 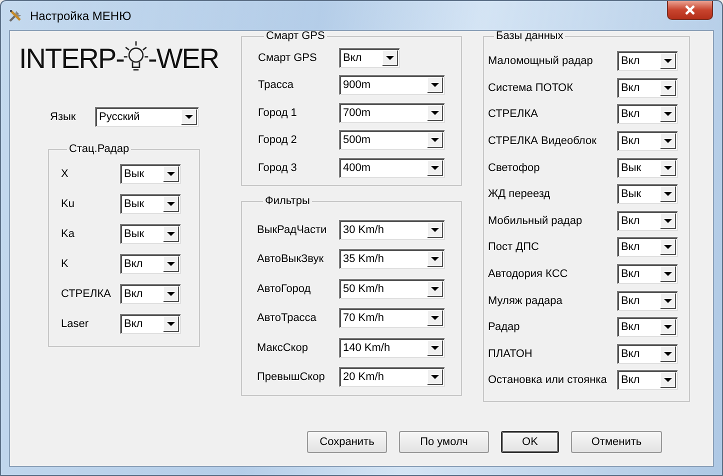 I want to click on setting-label: Смарт GPS, so click(x=288, y=58).